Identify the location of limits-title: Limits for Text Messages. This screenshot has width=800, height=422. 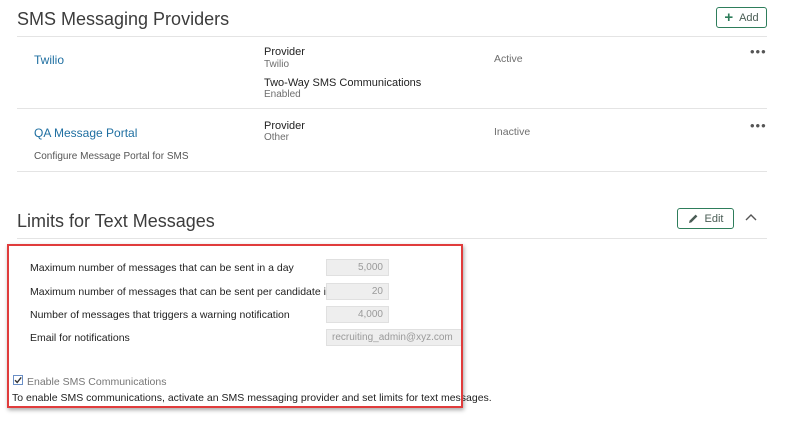
(116, 221).